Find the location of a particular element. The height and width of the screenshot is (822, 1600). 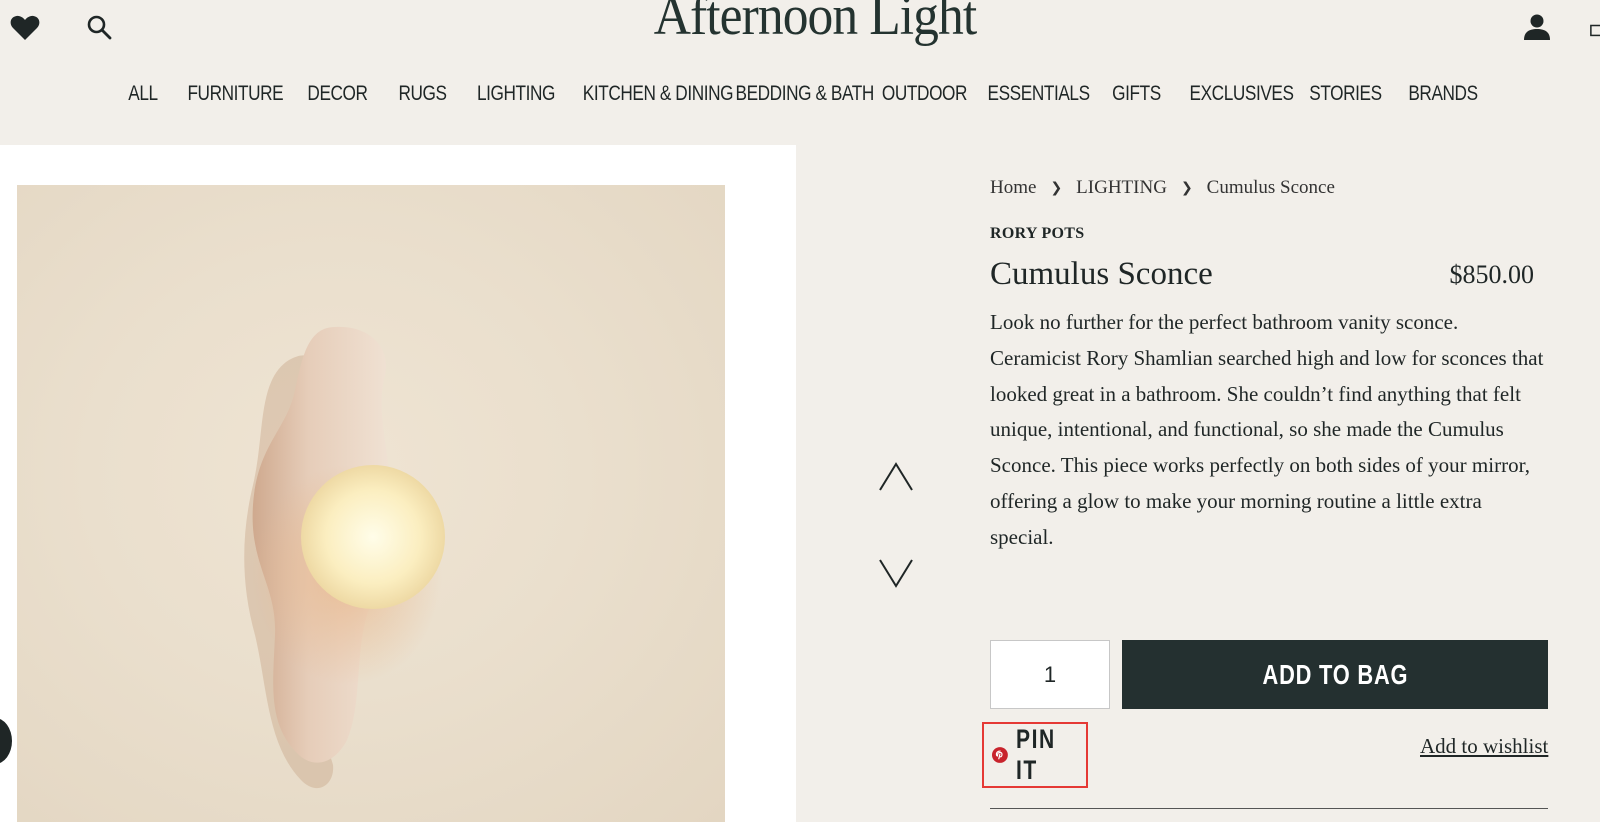

chevron-up-icon is located at coordinates (896, 476).